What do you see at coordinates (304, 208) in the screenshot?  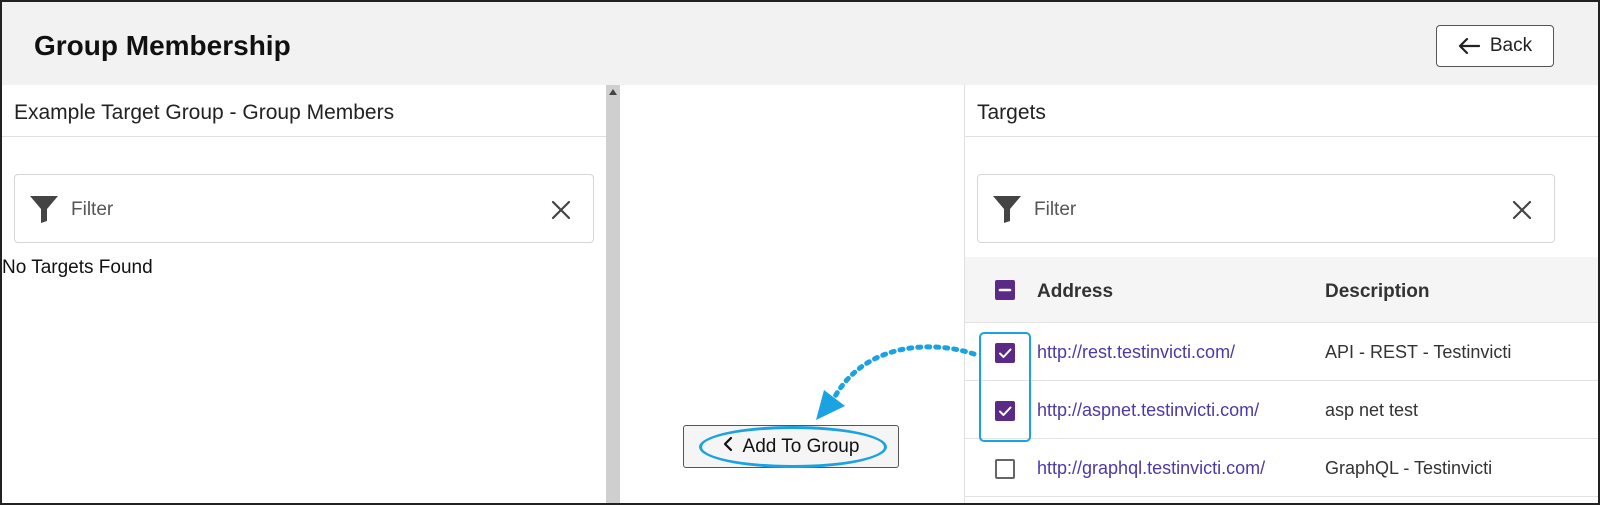 I see `group-members-filter: Filter` at bounding box center [304, 208].